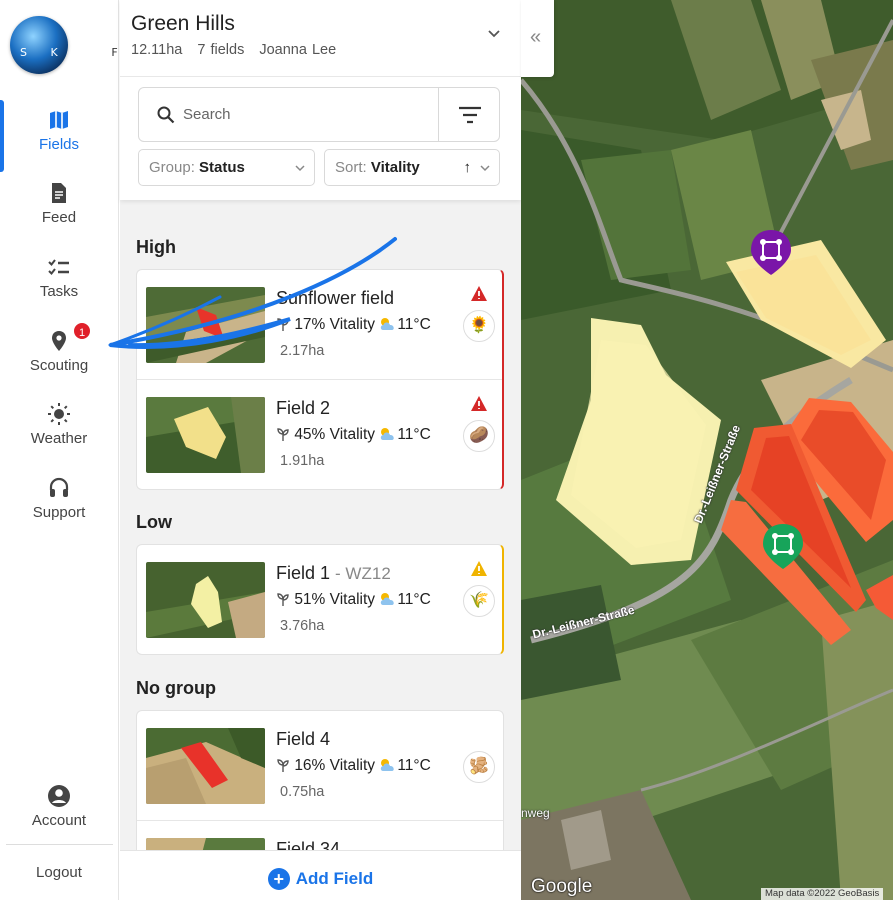 The width and height of the screenshot is (893, 900). I want to click on field-area: 0.75ha, so click(302, 792).